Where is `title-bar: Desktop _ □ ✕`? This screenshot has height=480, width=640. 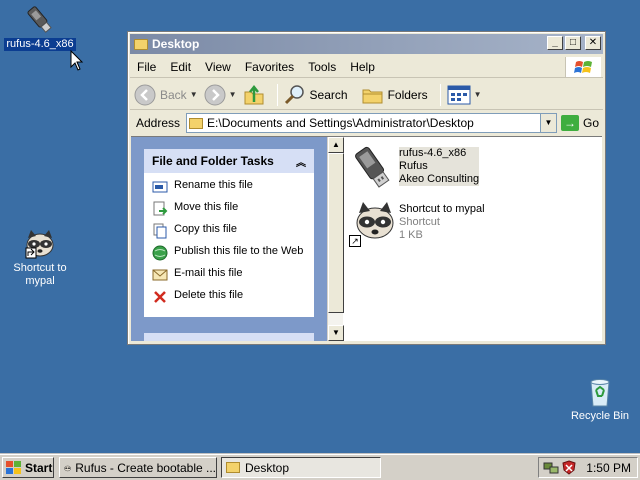 title-bar: Desktop _ □ ✕ is located at coordinates (366, 44).